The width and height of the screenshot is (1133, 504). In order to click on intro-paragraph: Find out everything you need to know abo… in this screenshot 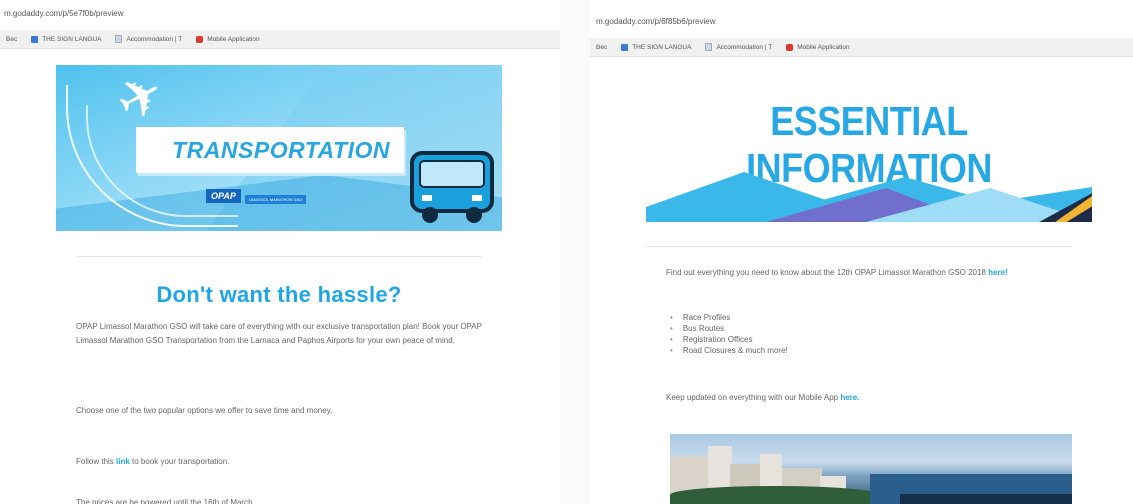, I will do `click(837, 272)`.